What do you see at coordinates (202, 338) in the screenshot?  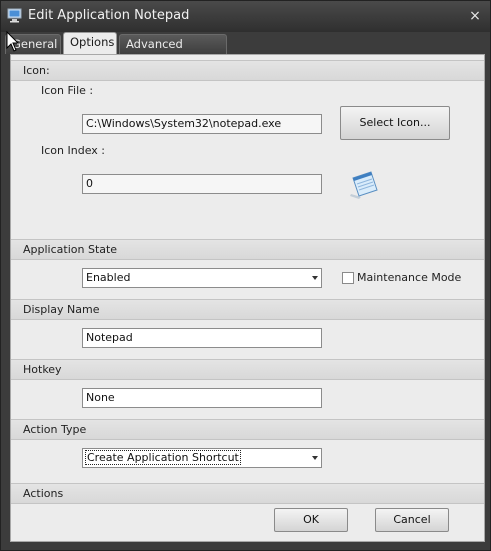 I see `display-name-field: Notepad` at bounding box center [202, 338].